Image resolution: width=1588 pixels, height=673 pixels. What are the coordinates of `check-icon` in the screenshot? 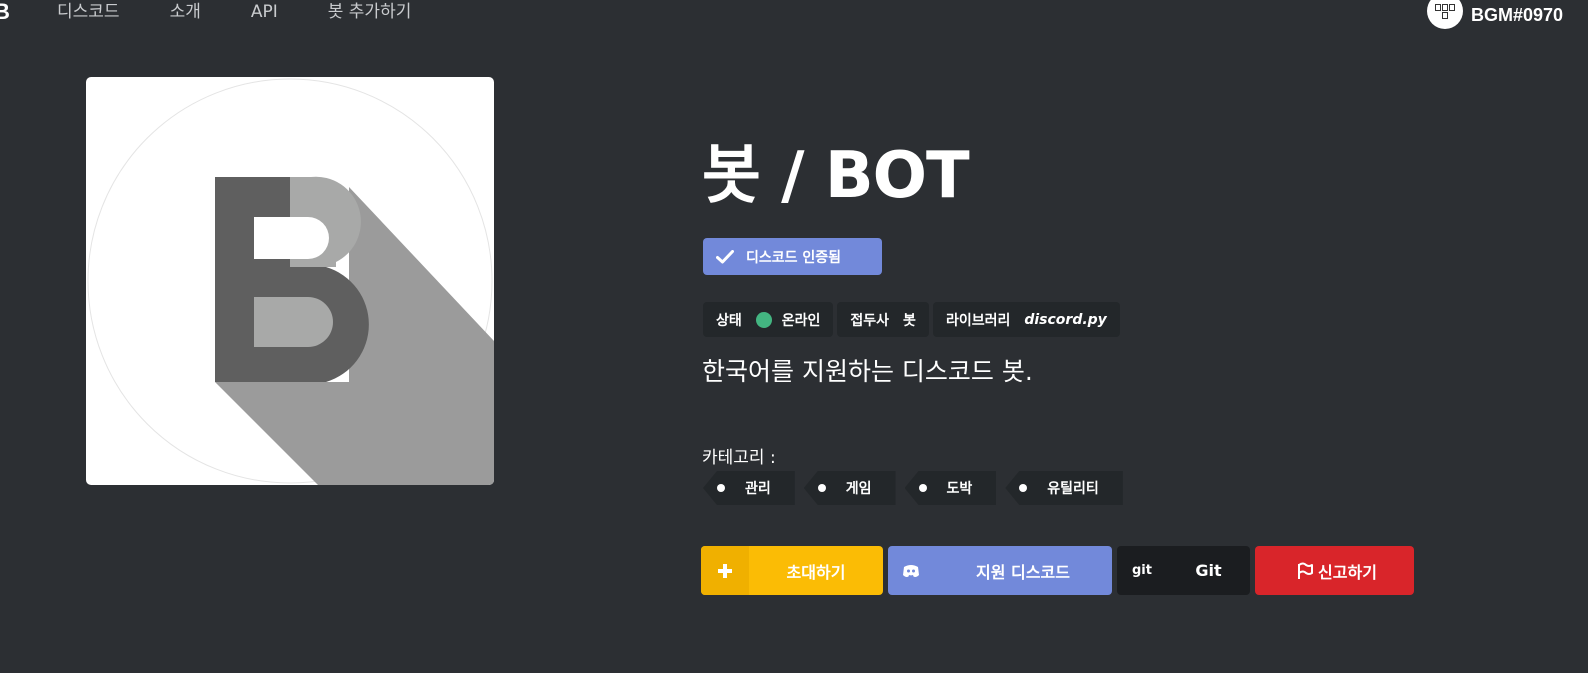 It's located at (725, 256).